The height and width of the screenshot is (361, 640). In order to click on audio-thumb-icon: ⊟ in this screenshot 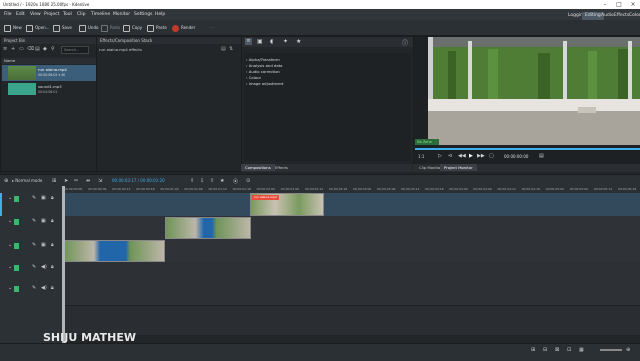, I will do `click(545, 350)`.